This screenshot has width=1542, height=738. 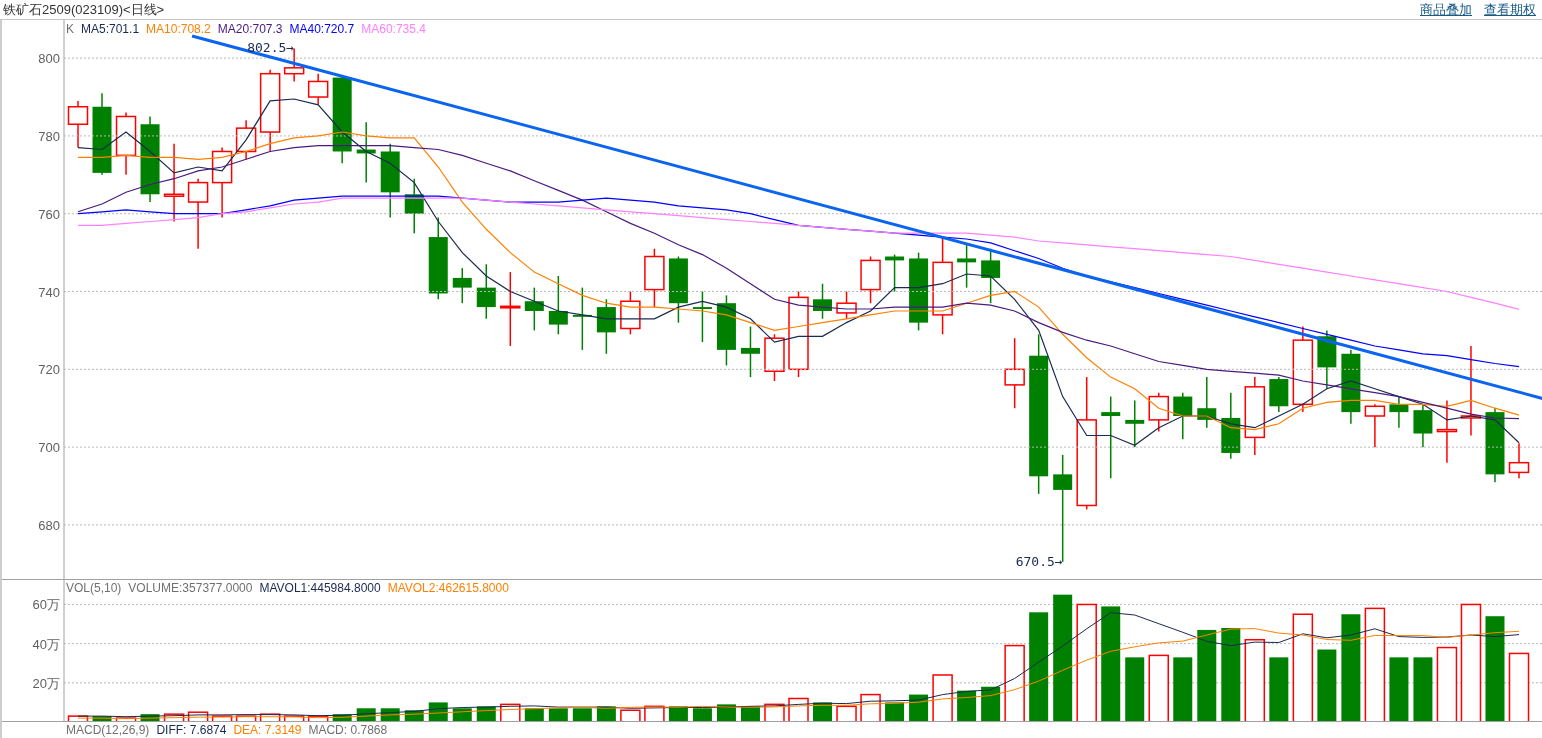 I want to click on axis-label: 720, so click(x=49, y=370).